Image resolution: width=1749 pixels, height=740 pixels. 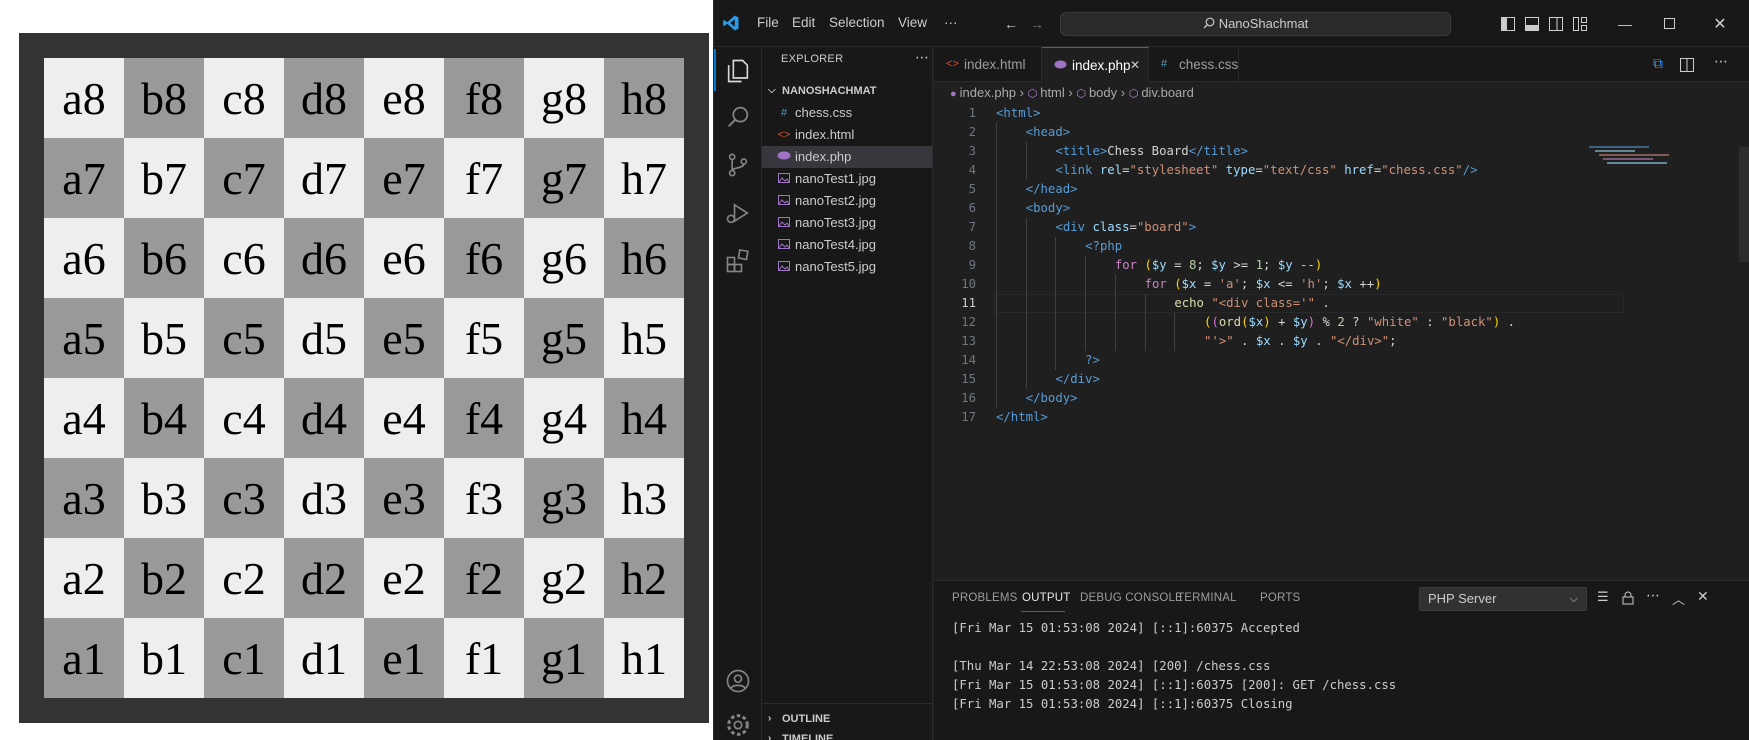 What do you see at coordinates (1207, 598) in the screenshot?
I see `panel-tab-terminal: TERMINAL` at bounding box center [1207, 598].